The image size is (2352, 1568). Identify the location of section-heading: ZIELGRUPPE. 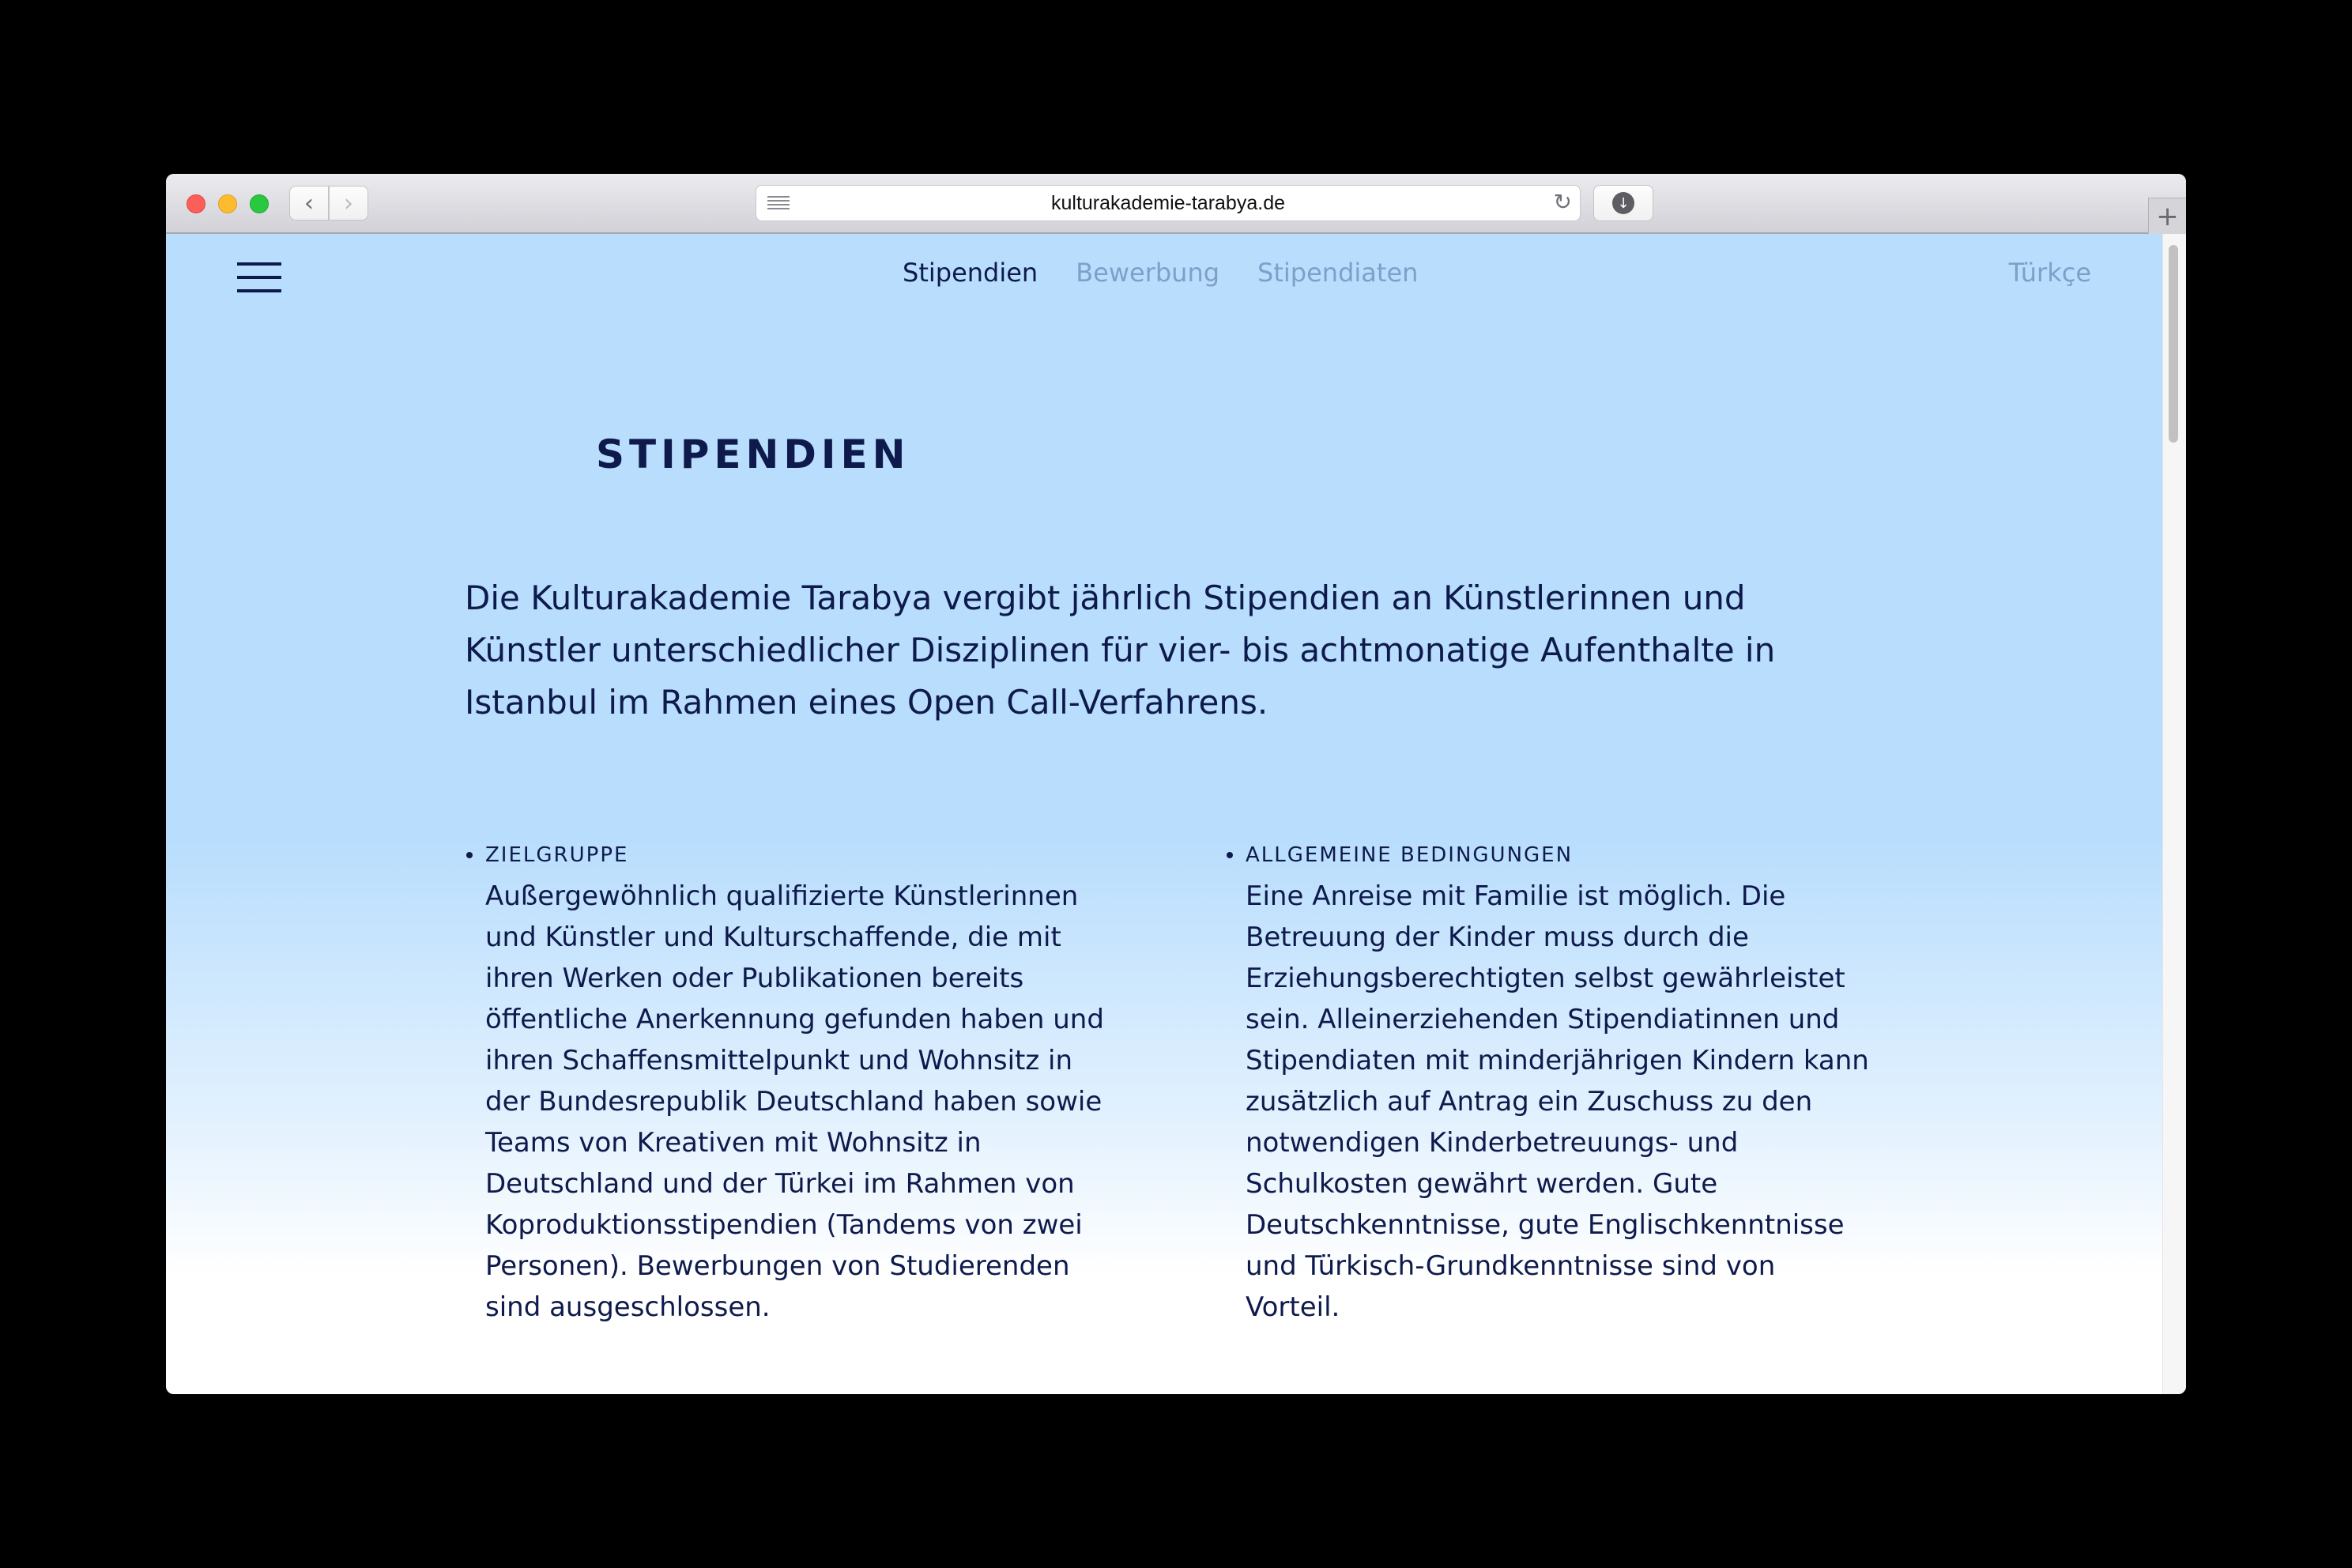
(557, 855).